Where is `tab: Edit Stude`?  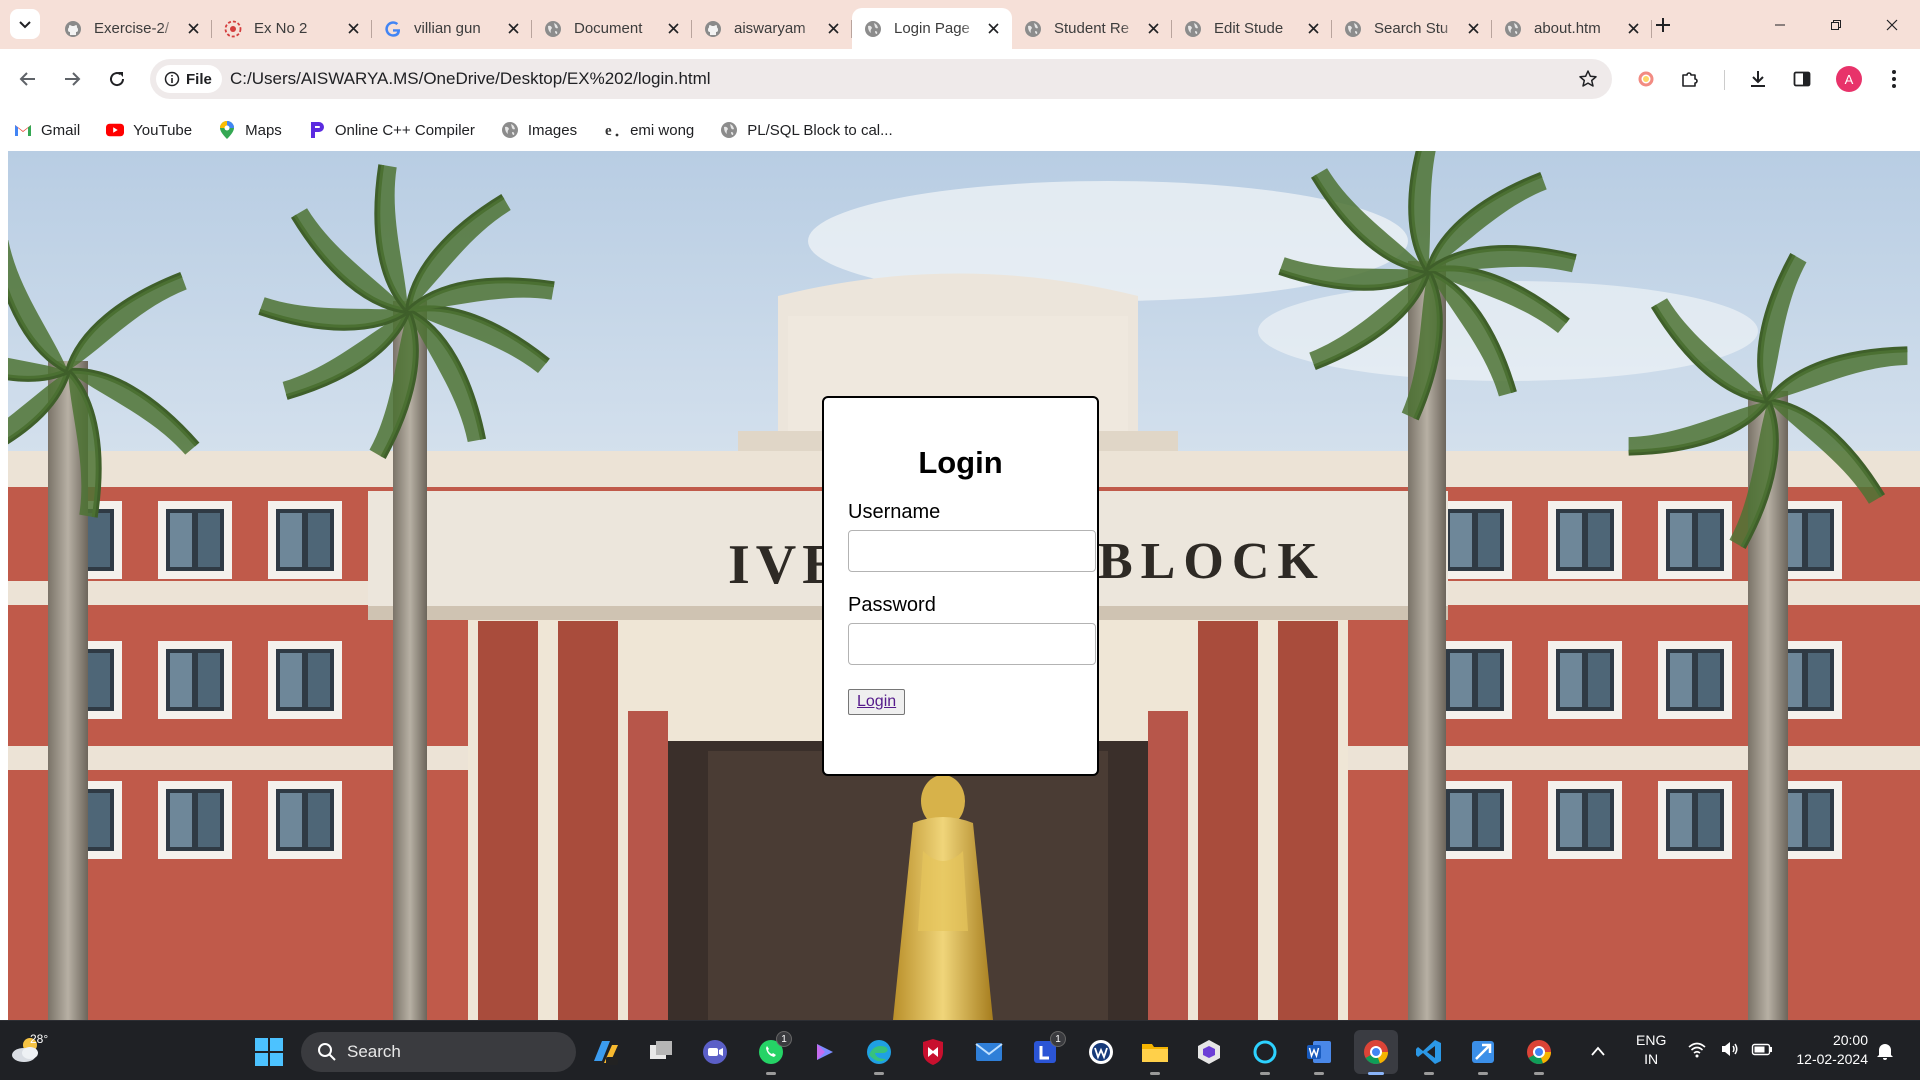
tab: Edit Stude is located at coordinates (1252, 28).